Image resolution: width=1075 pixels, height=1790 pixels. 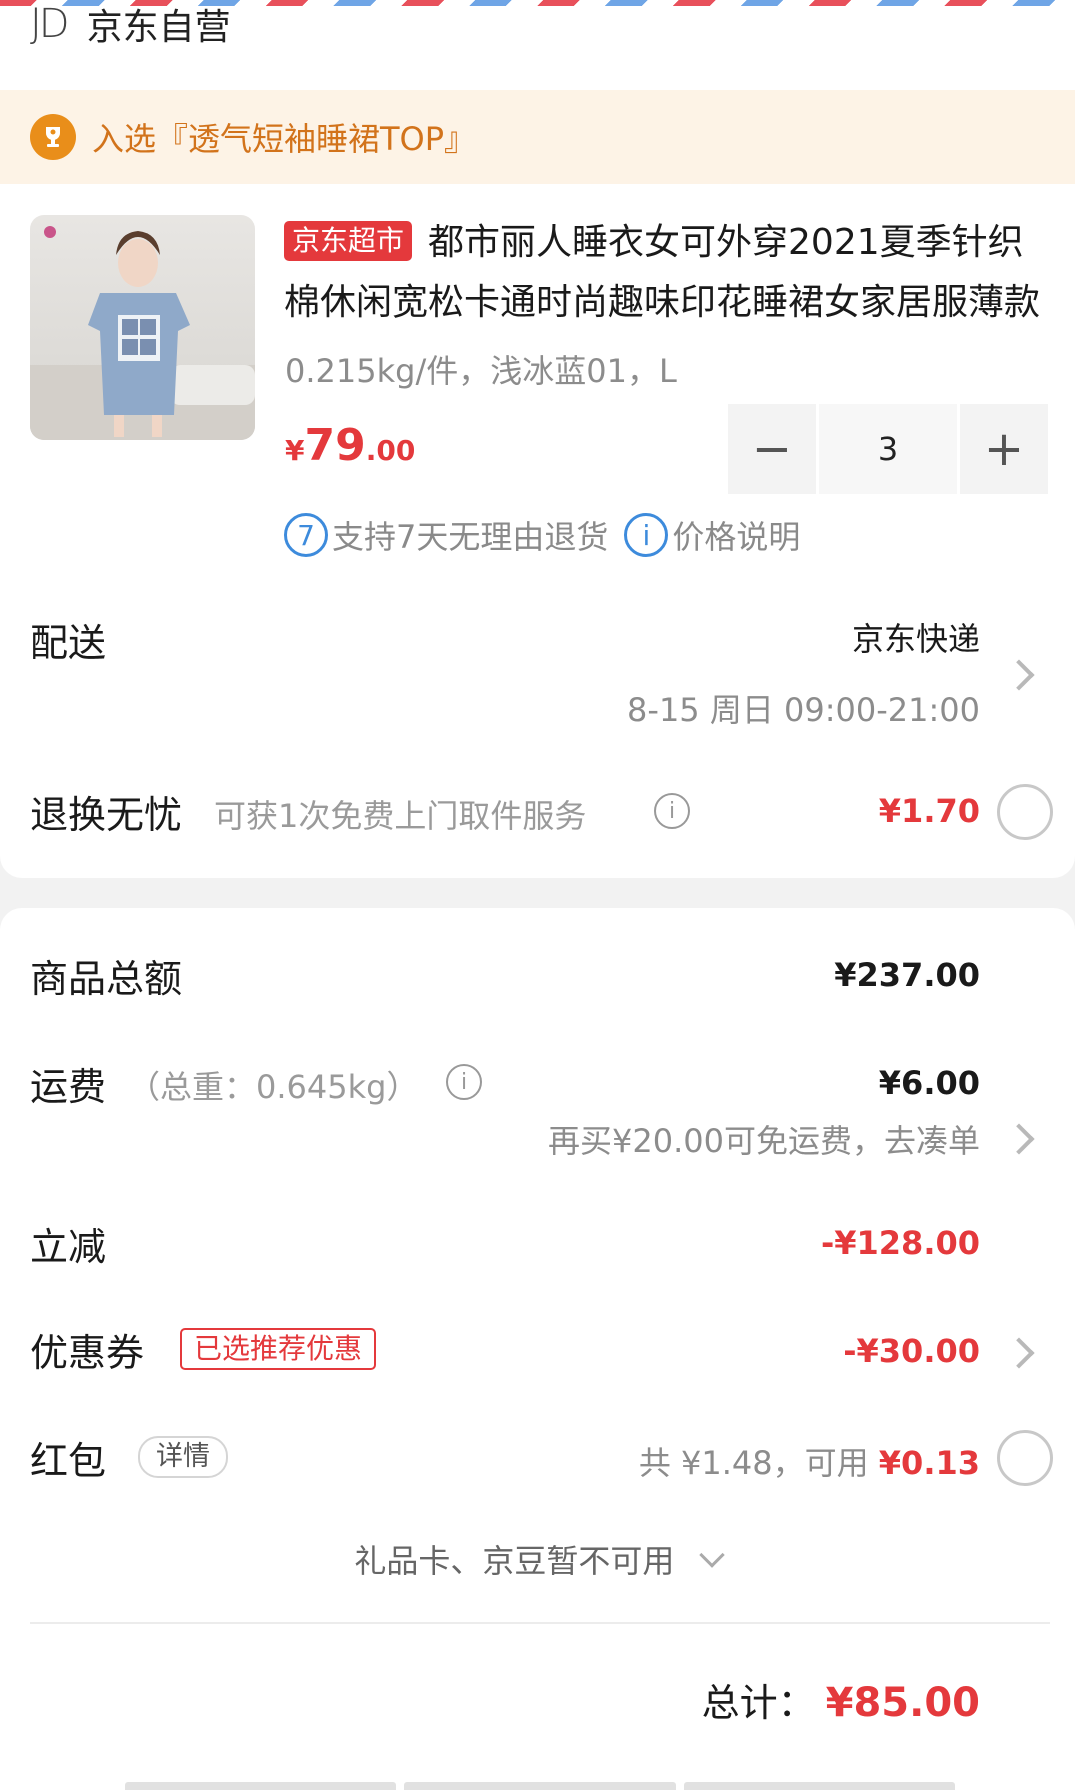 What do you see at coordinates (1019, 1353) in the screenshot?
I see `coupon-chevron-right-icon` at bounding box center [1019, 1353].